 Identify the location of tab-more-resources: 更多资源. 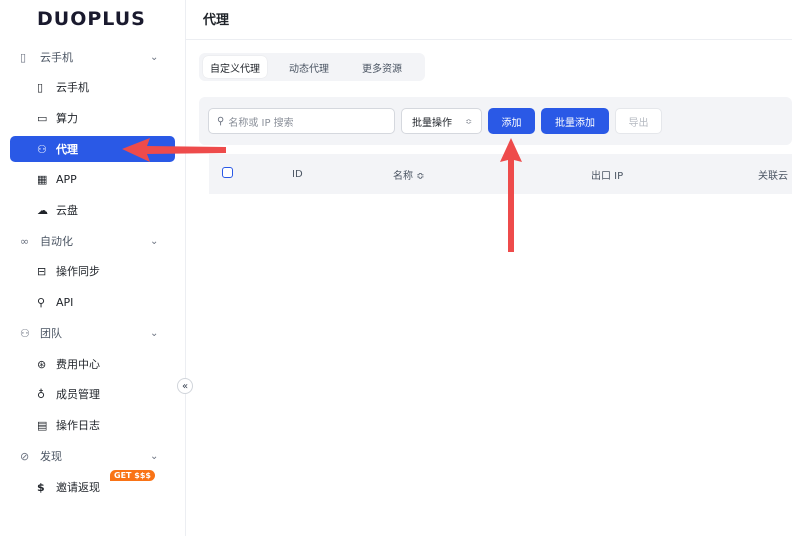
(382, 67).